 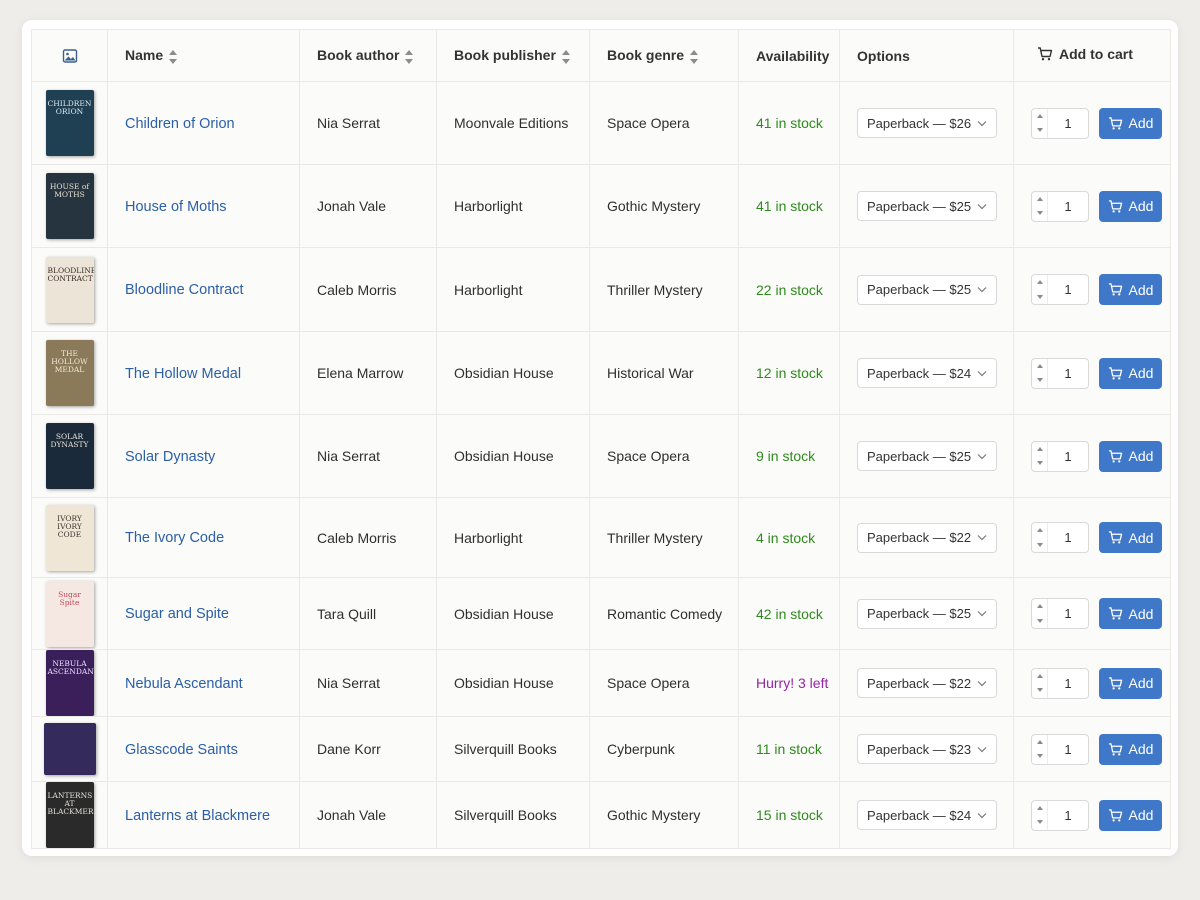 I want to click on book-cover-image: BLOODLINE CONTRACT, so click(x=69, y=289).